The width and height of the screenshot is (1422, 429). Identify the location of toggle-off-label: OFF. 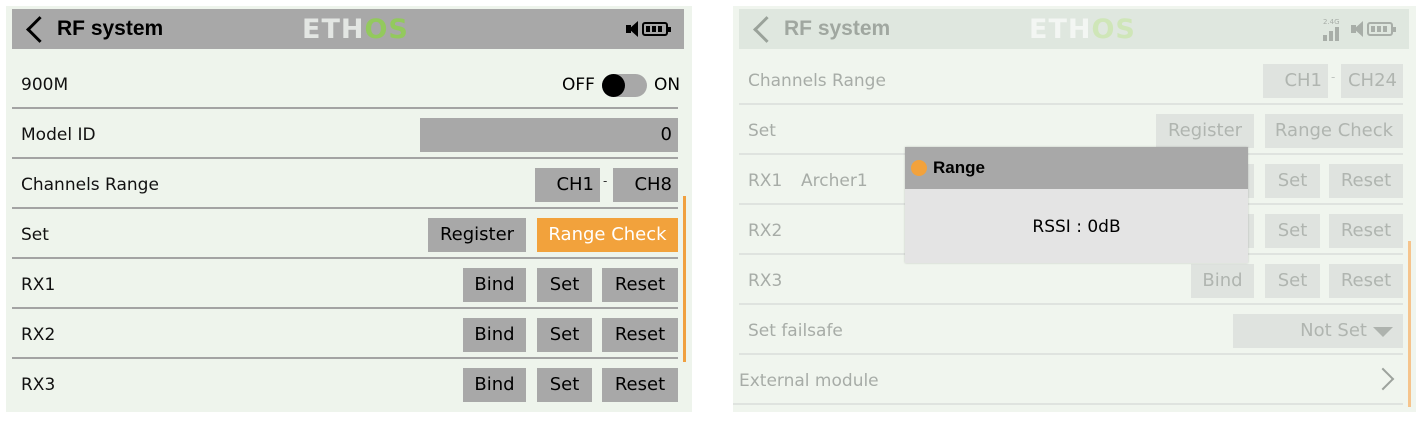
(578, 85).